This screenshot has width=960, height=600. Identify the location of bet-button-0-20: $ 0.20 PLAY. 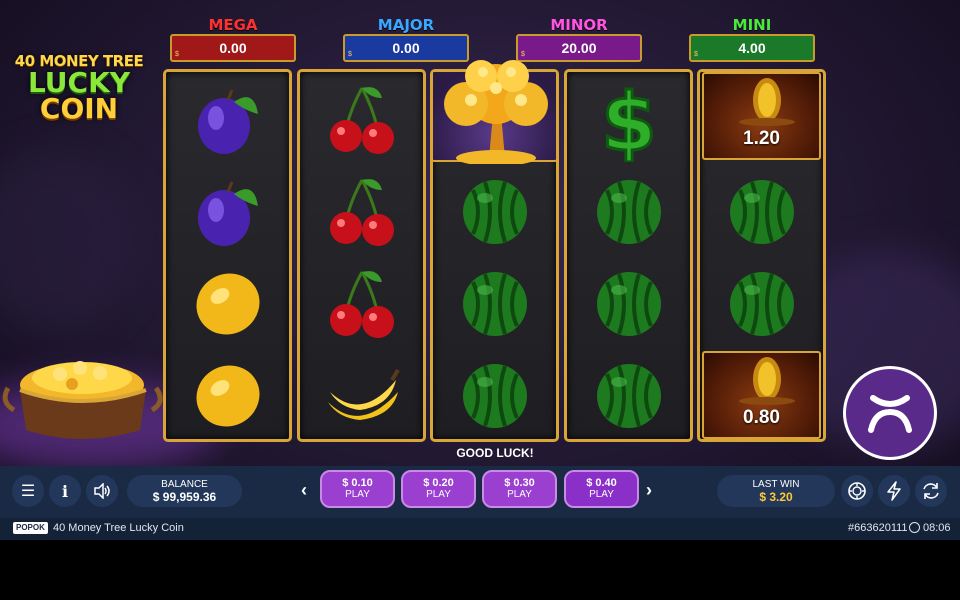
(438, 489).